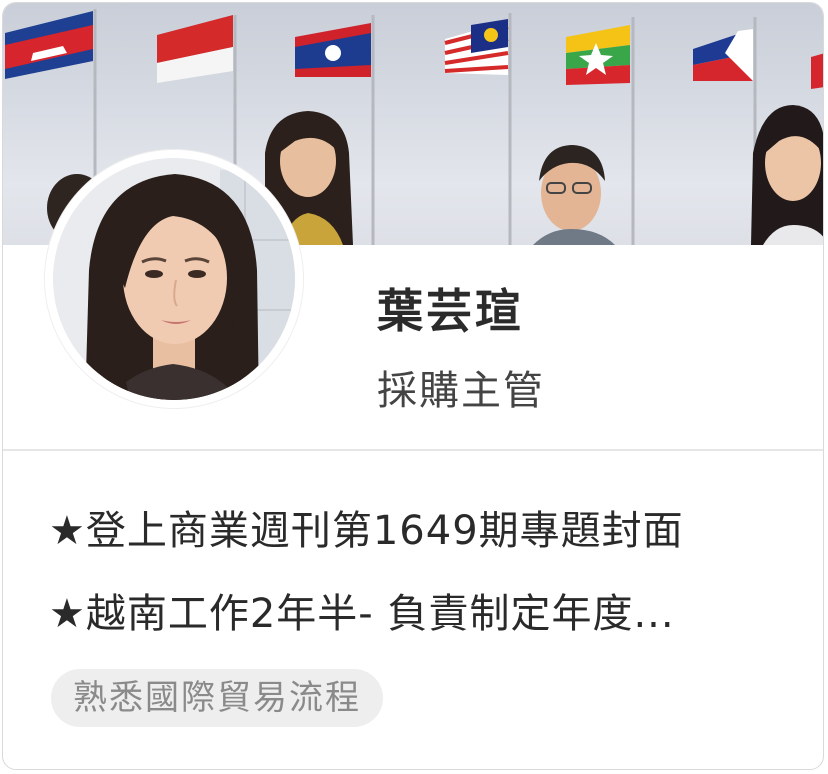  What do you see at coordinates (413, 450) in the screenshot?
I see `divider` at bounding box center [413, 450].